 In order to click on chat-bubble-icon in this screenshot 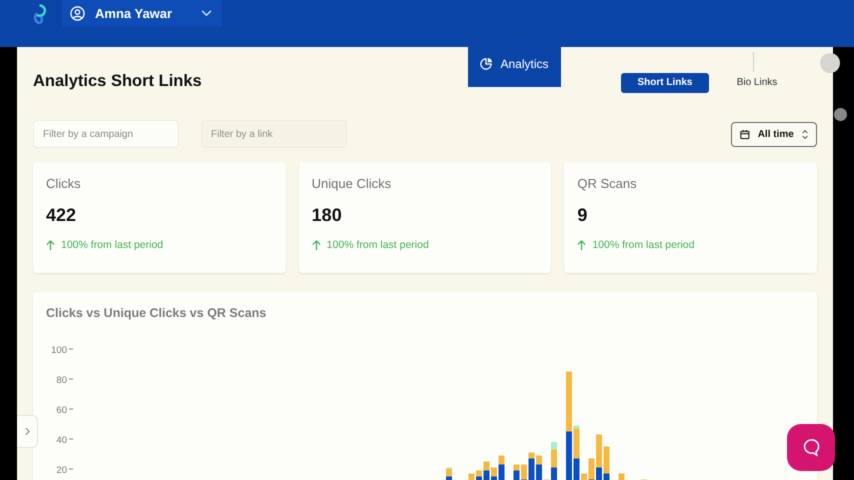, I will do `click(811, 447)`.